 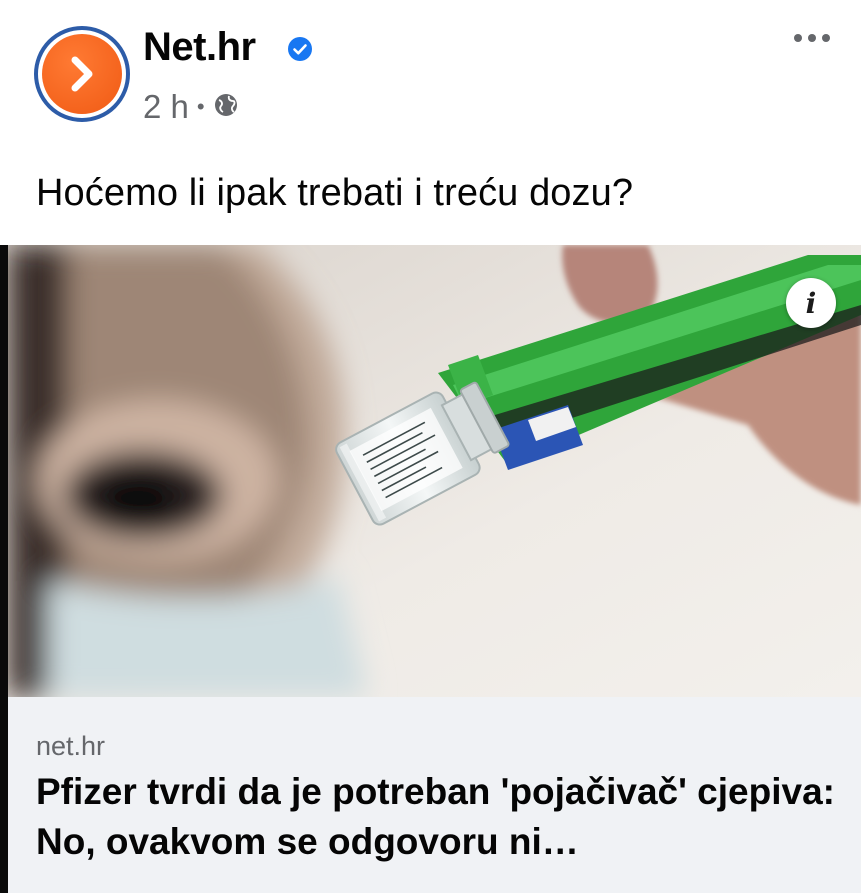 What do you see at coordinates (4, 569) in the screenshot?
I see `screen-edge` at bounding box center [4, 569].